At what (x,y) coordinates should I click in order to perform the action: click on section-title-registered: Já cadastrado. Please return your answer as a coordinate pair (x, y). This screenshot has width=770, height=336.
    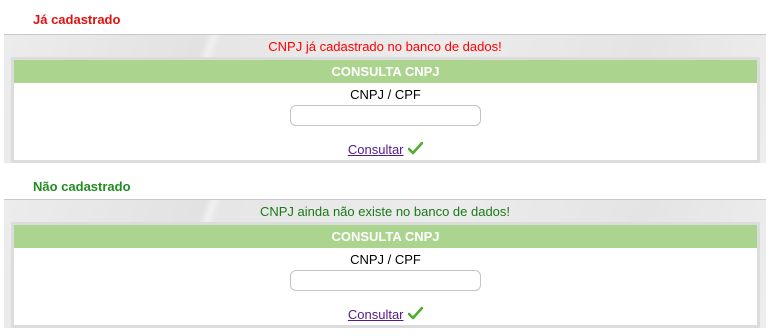
    Looking at the image, I should click on (77, 19).